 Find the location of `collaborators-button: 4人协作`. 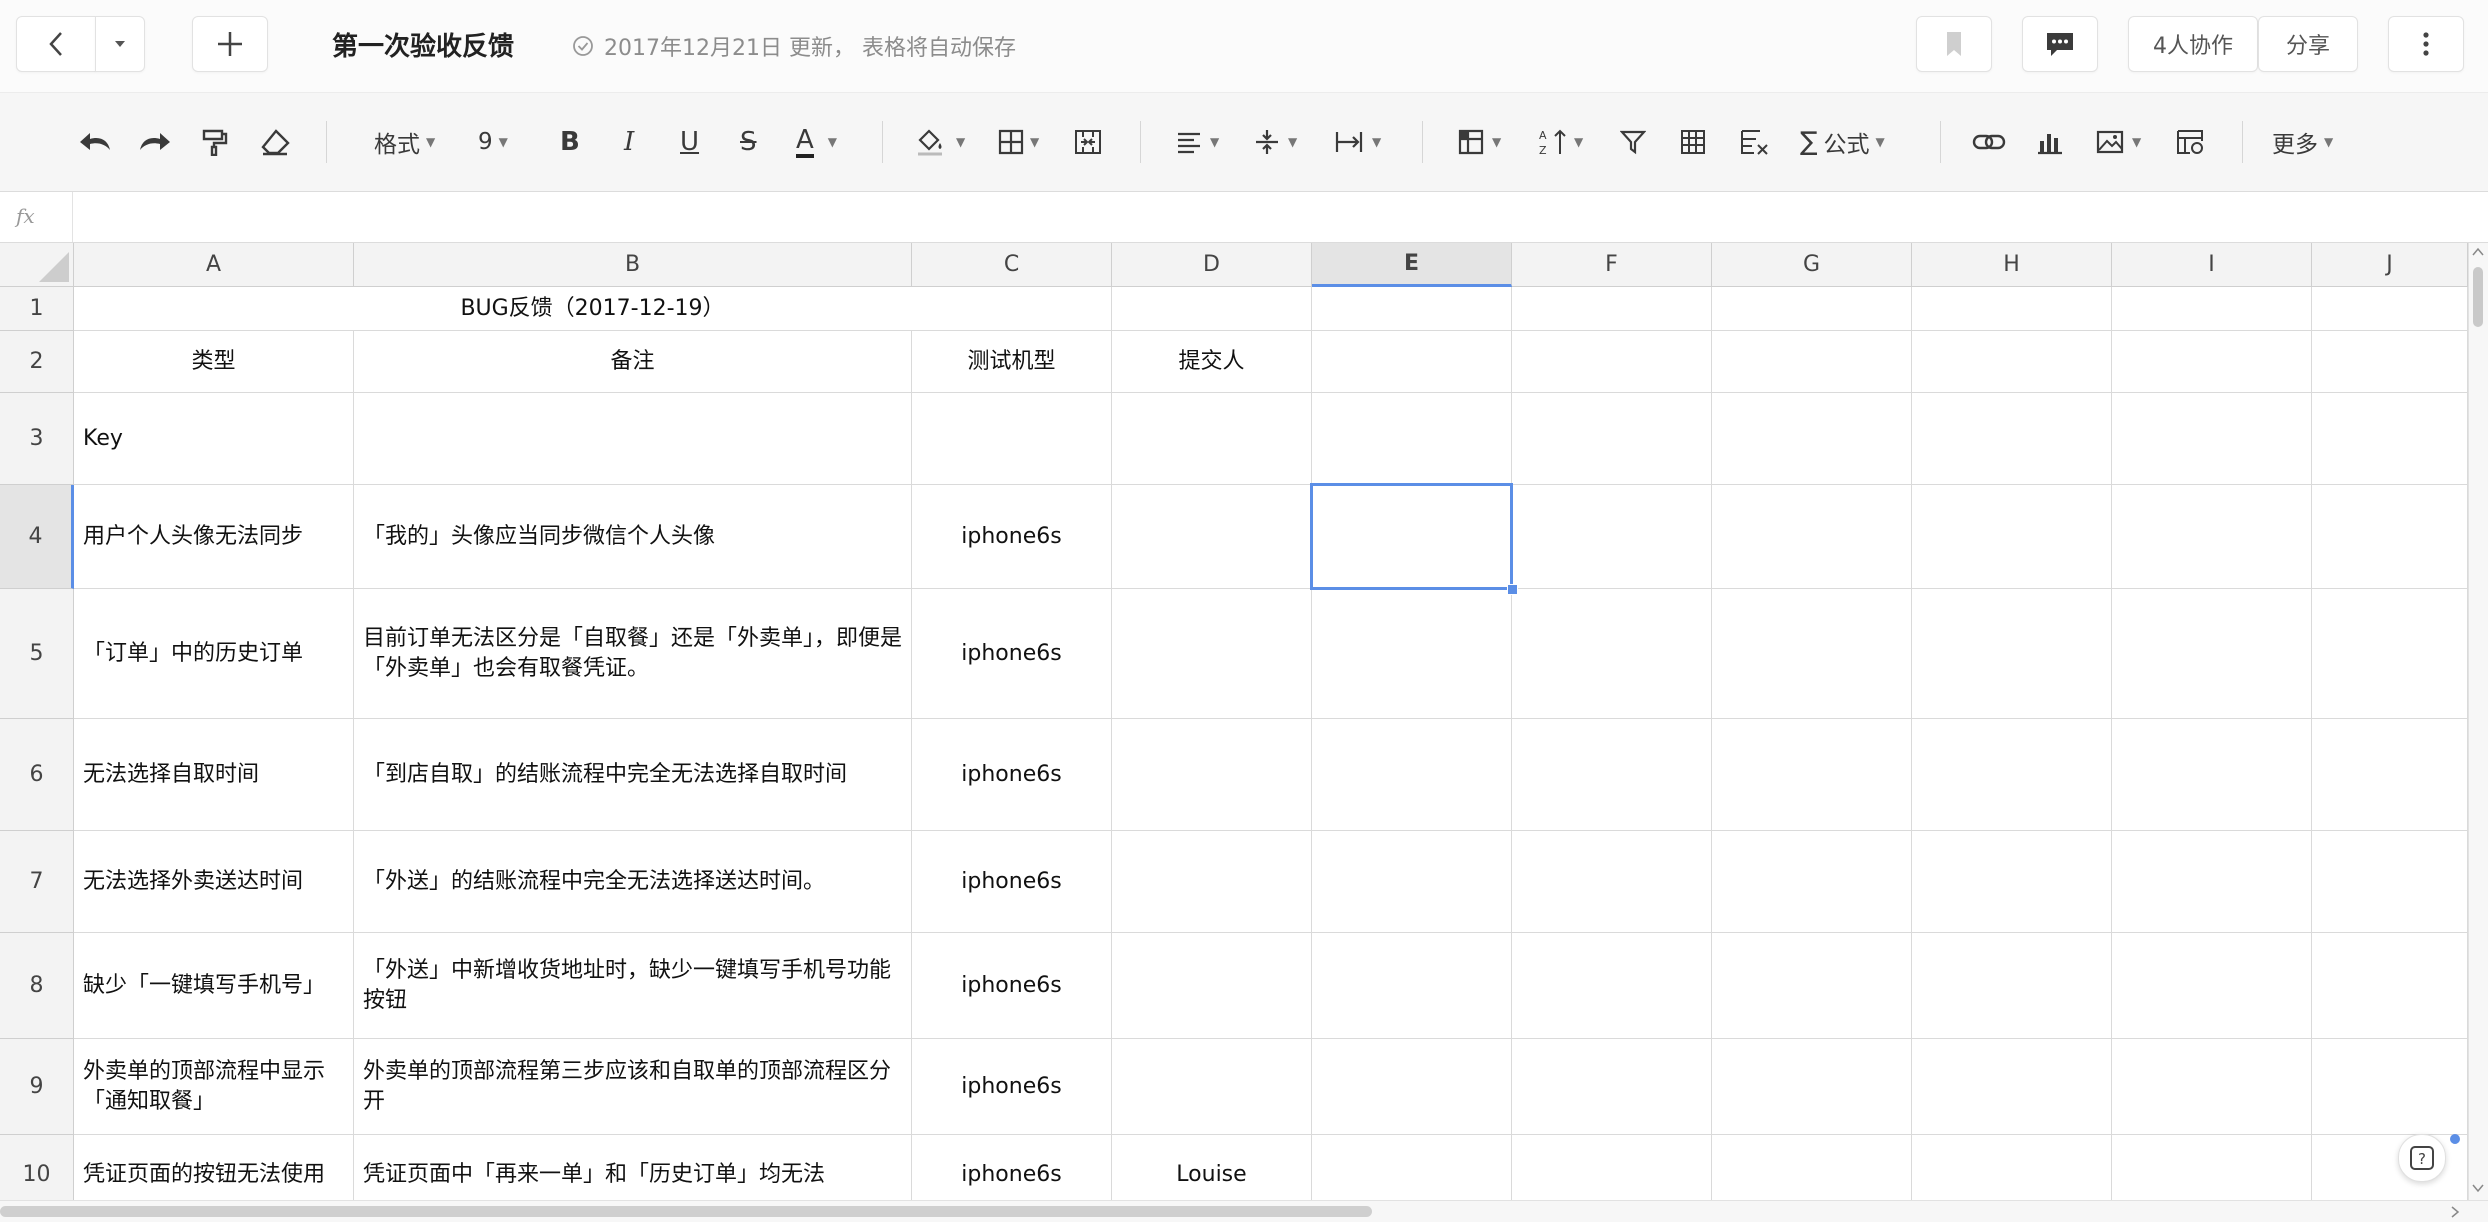

collaborators-button: 4人协作 is located at coordinates (2193, 44).